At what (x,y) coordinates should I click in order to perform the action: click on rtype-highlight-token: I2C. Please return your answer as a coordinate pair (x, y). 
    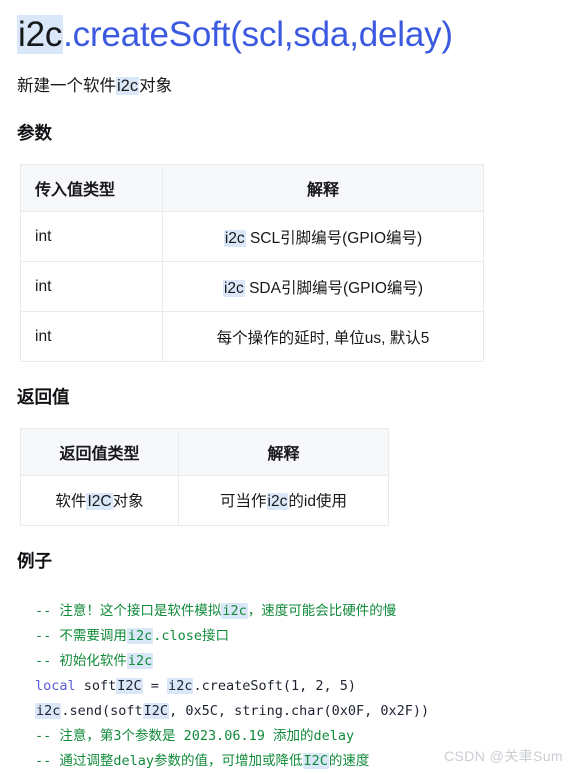
    Looking at the image, I should click on (99, 502).